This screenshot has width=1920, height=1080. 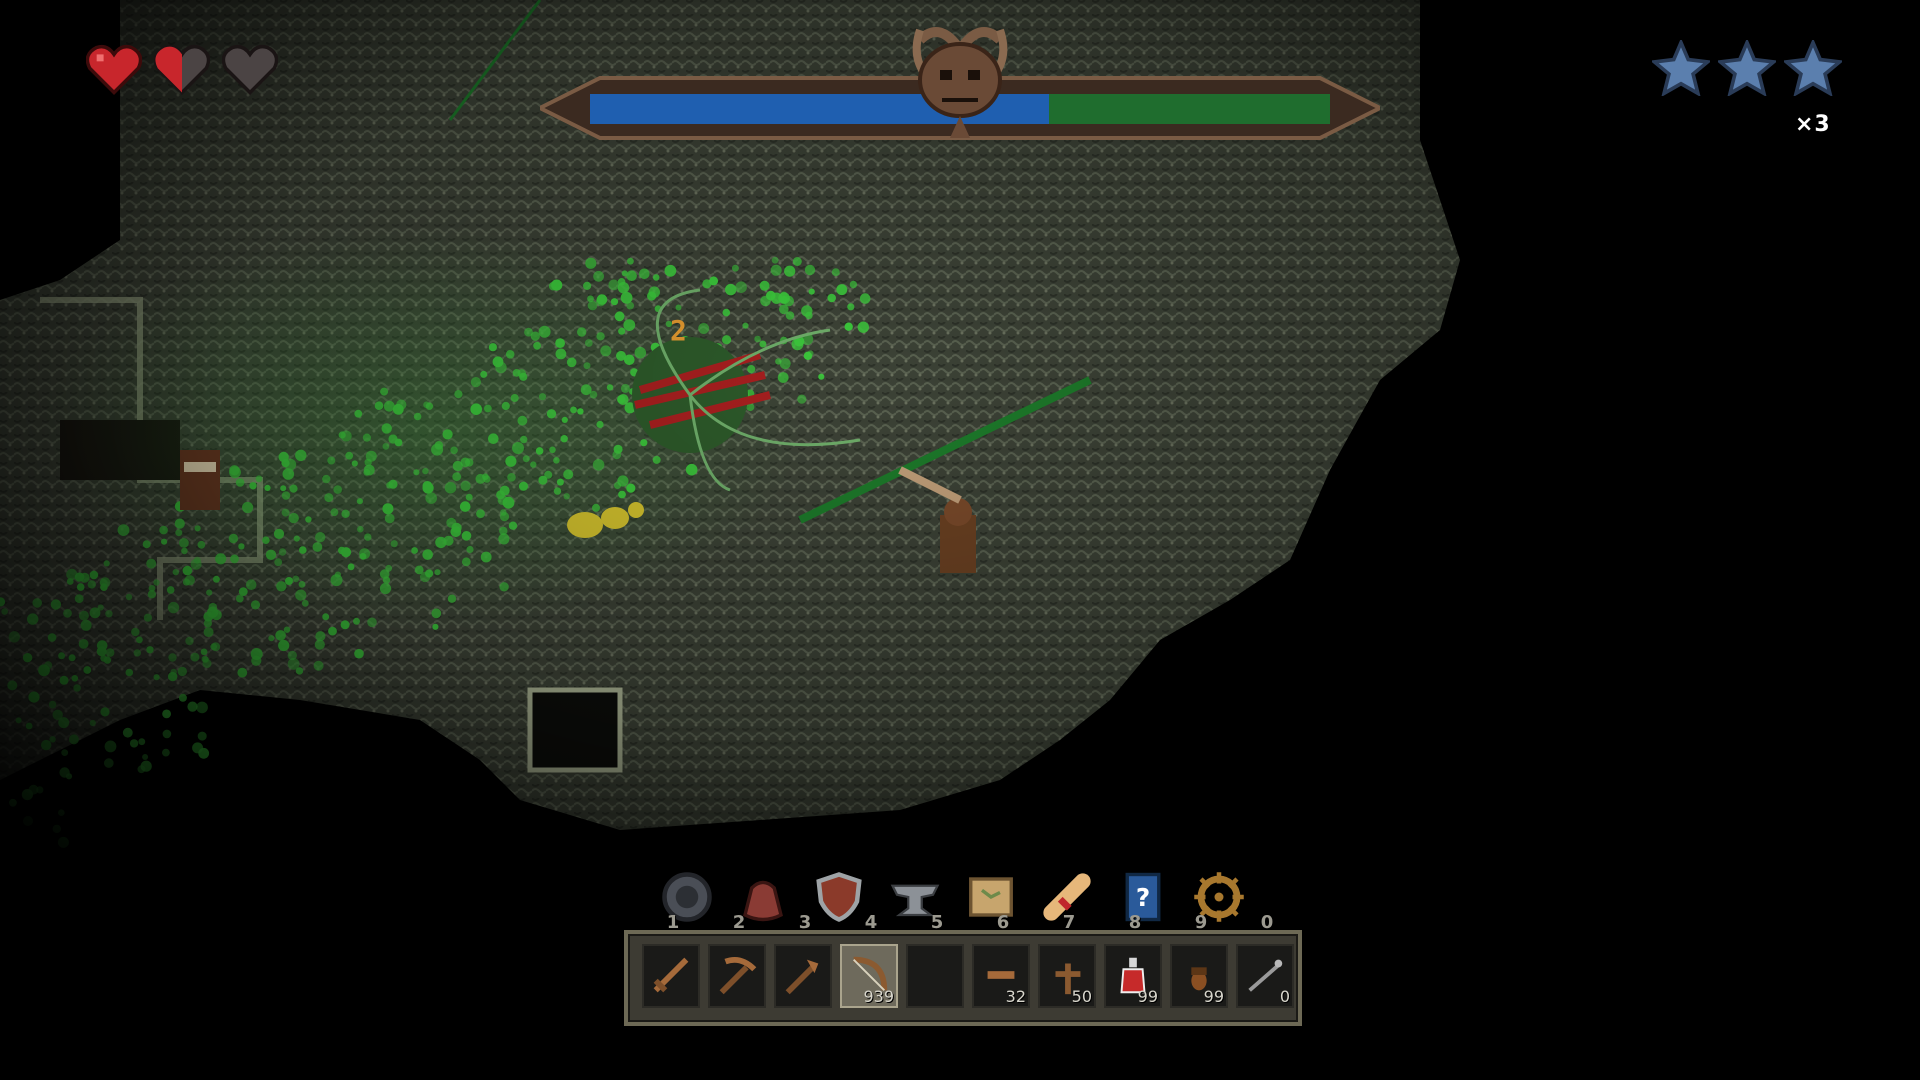 I want to click on hotbar-slot-0: 0 0, so click(x=1265, y=960).